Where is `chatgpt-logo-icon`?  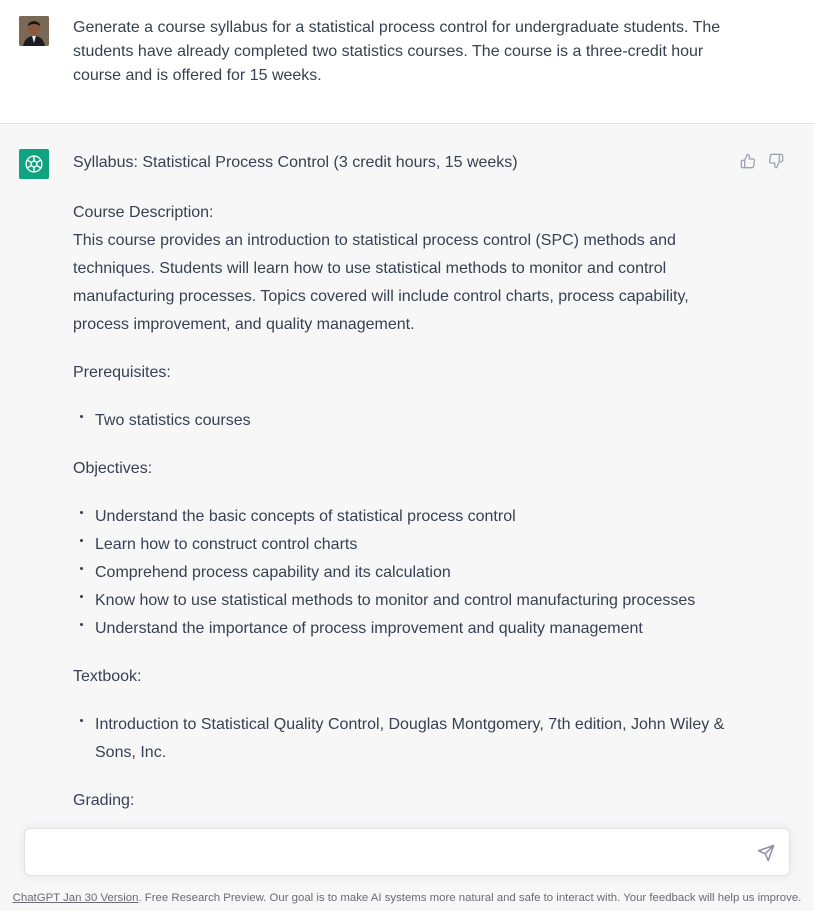 chatgpt-logo-icon is located at coordinates (34, 164).